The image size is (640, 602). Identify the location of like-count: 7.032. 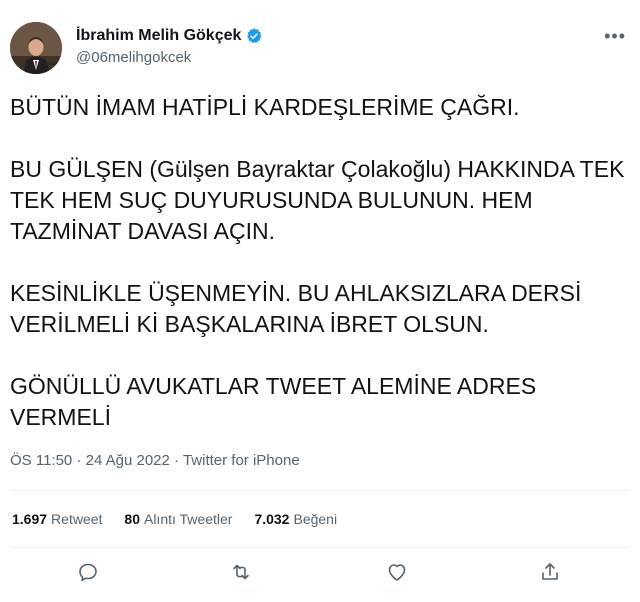
(272, 519).